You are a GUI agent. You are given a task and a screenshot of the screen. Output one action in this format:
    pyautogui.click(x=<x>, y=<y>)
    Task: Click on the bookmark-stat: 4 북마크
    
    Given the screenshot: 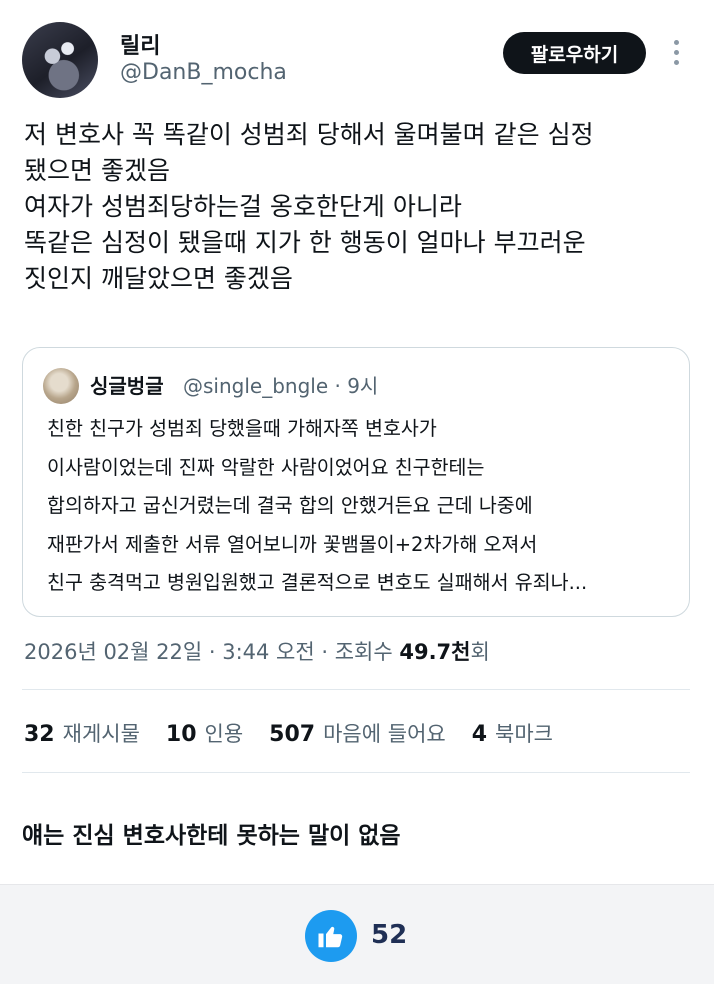 What is the action you would take?
    pyautogui.click(x=512, y=733)
    